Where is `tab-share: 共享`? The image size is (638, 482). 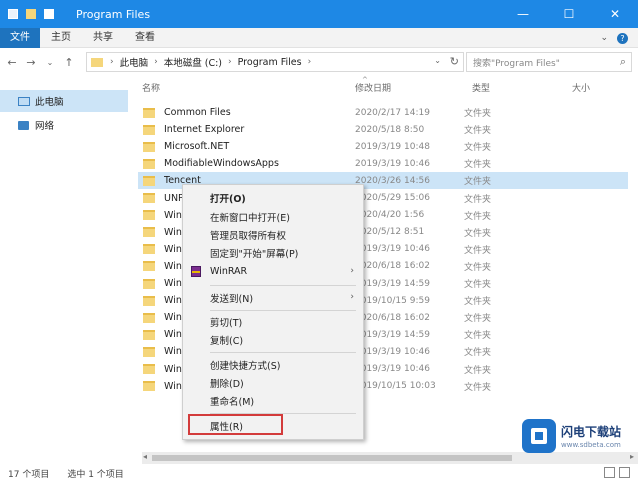
tab-share: 共享 is located at coordinates (103, 38).